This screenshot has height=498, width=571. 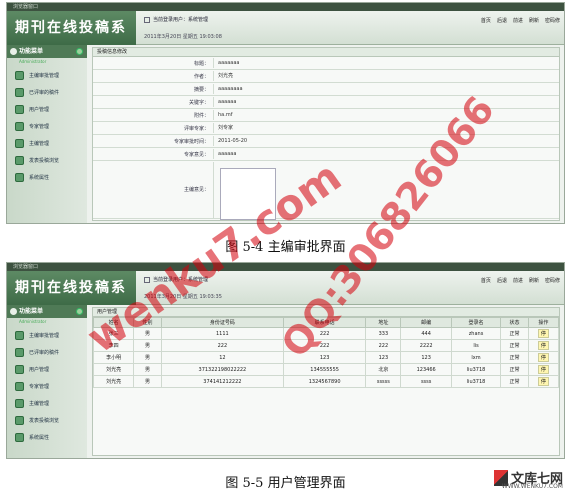 What do you see at coordinates (326, 141) in the screenshot?
I see `form-row: 专家审批时间： 2011-05-20` at bounding box center [326, 141].